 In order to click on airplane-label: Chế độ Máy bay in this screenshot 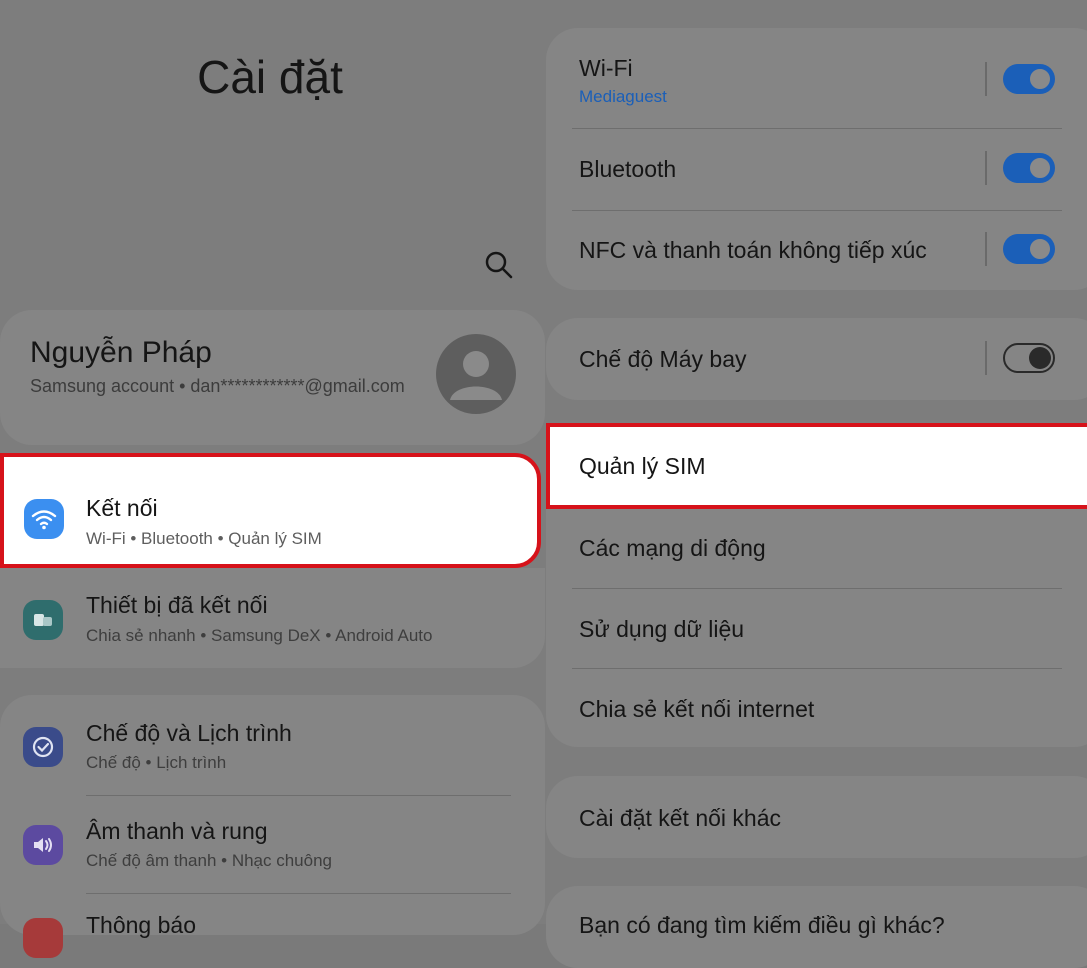, I will do `click(662, 359)`.